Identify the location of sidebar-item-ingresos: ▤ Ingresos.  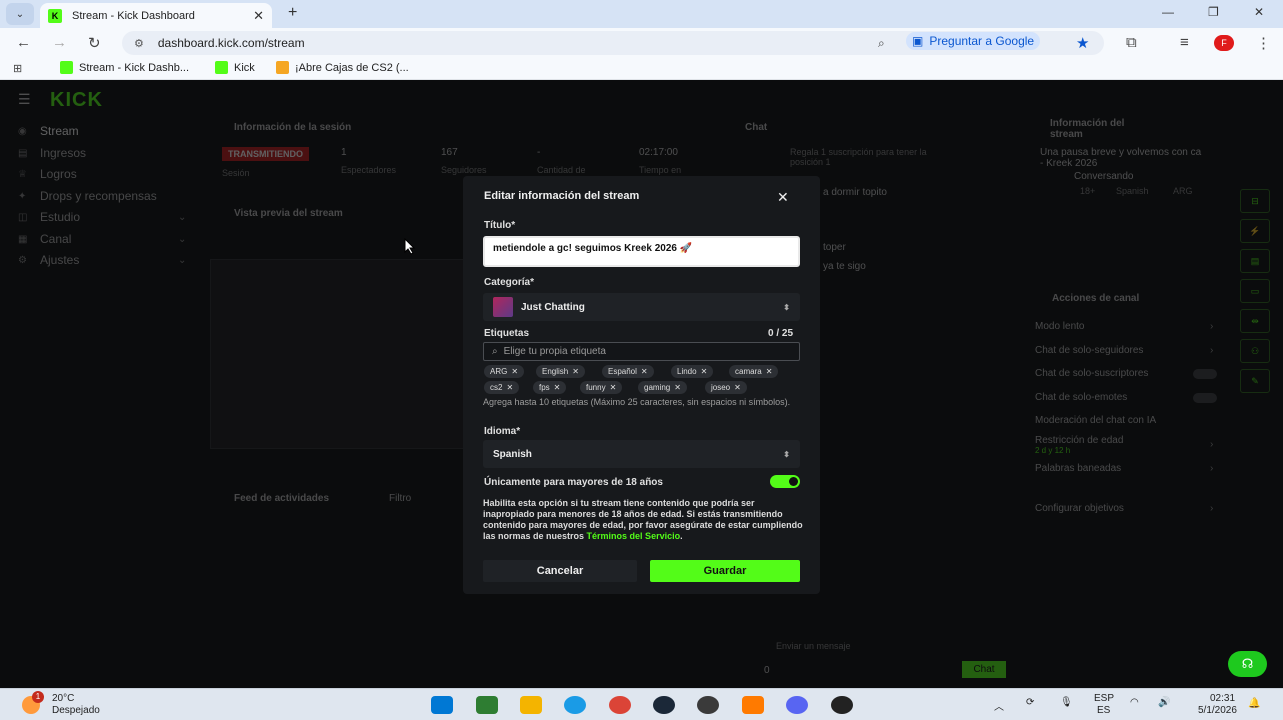
(52, 153).